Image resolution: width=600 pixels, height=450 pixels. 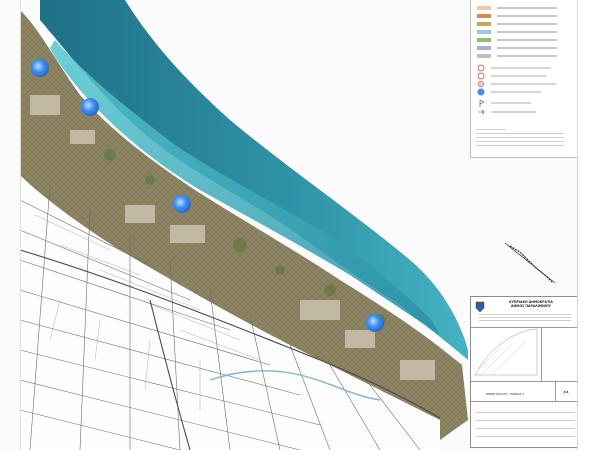 What do you see at coordinates (530, 263) in the screenshot?
I see `key-map` at bounding box center [530, 263].